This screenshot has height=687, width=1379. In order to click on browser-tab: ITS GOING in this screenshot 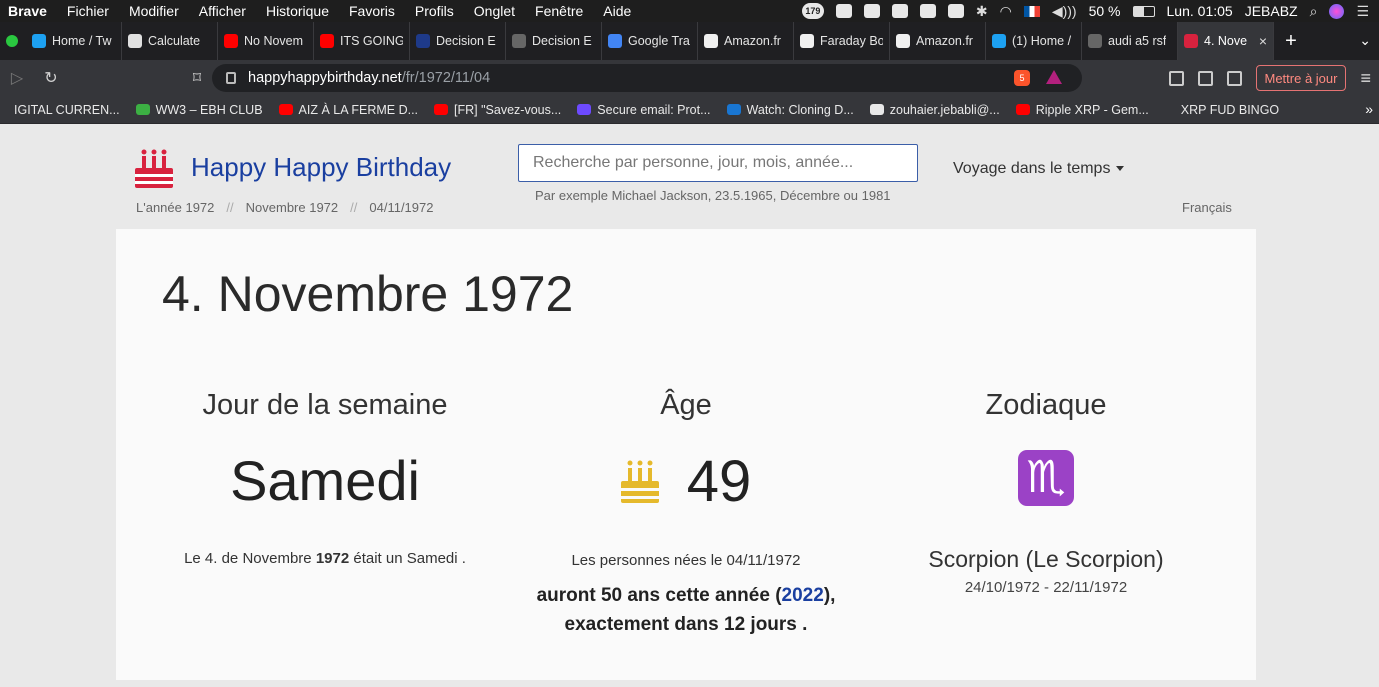, I will do `click(362, 41)`.